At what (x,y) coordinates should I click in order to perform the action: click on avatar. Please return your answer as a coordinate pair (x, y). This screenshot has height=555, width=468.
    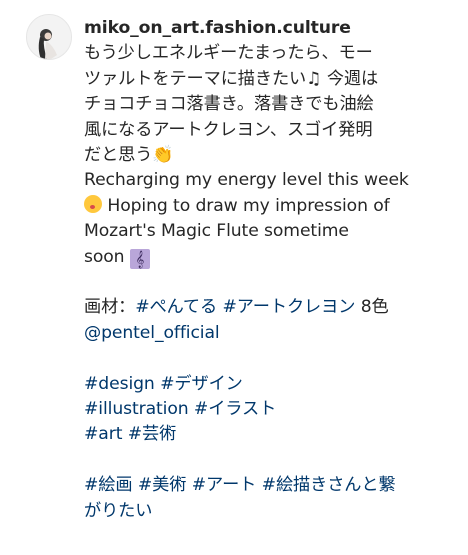
    Looking at the image, I should click on (49, 37).